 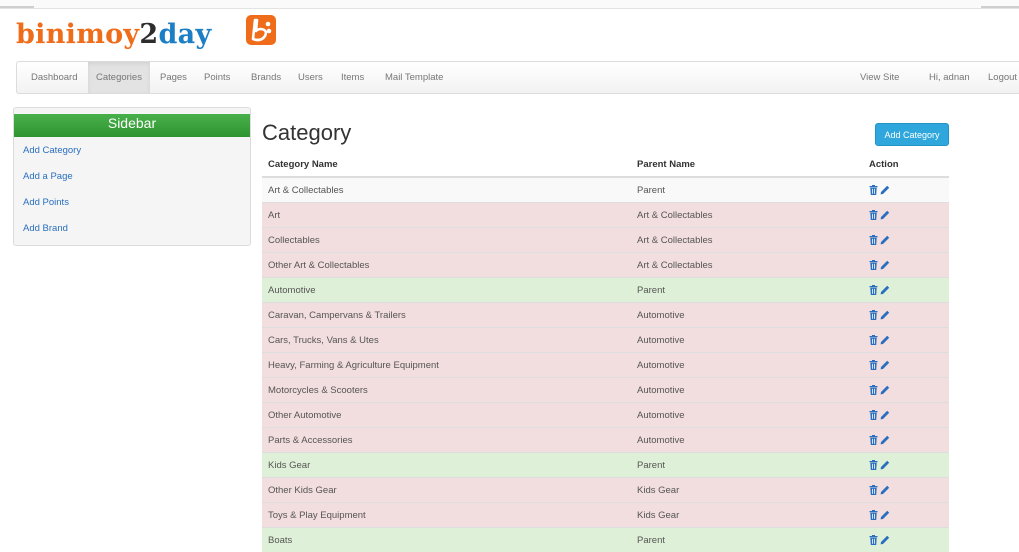 I want to click on sidebar-link-add-category: Add Category, so click(x=52, y=150).